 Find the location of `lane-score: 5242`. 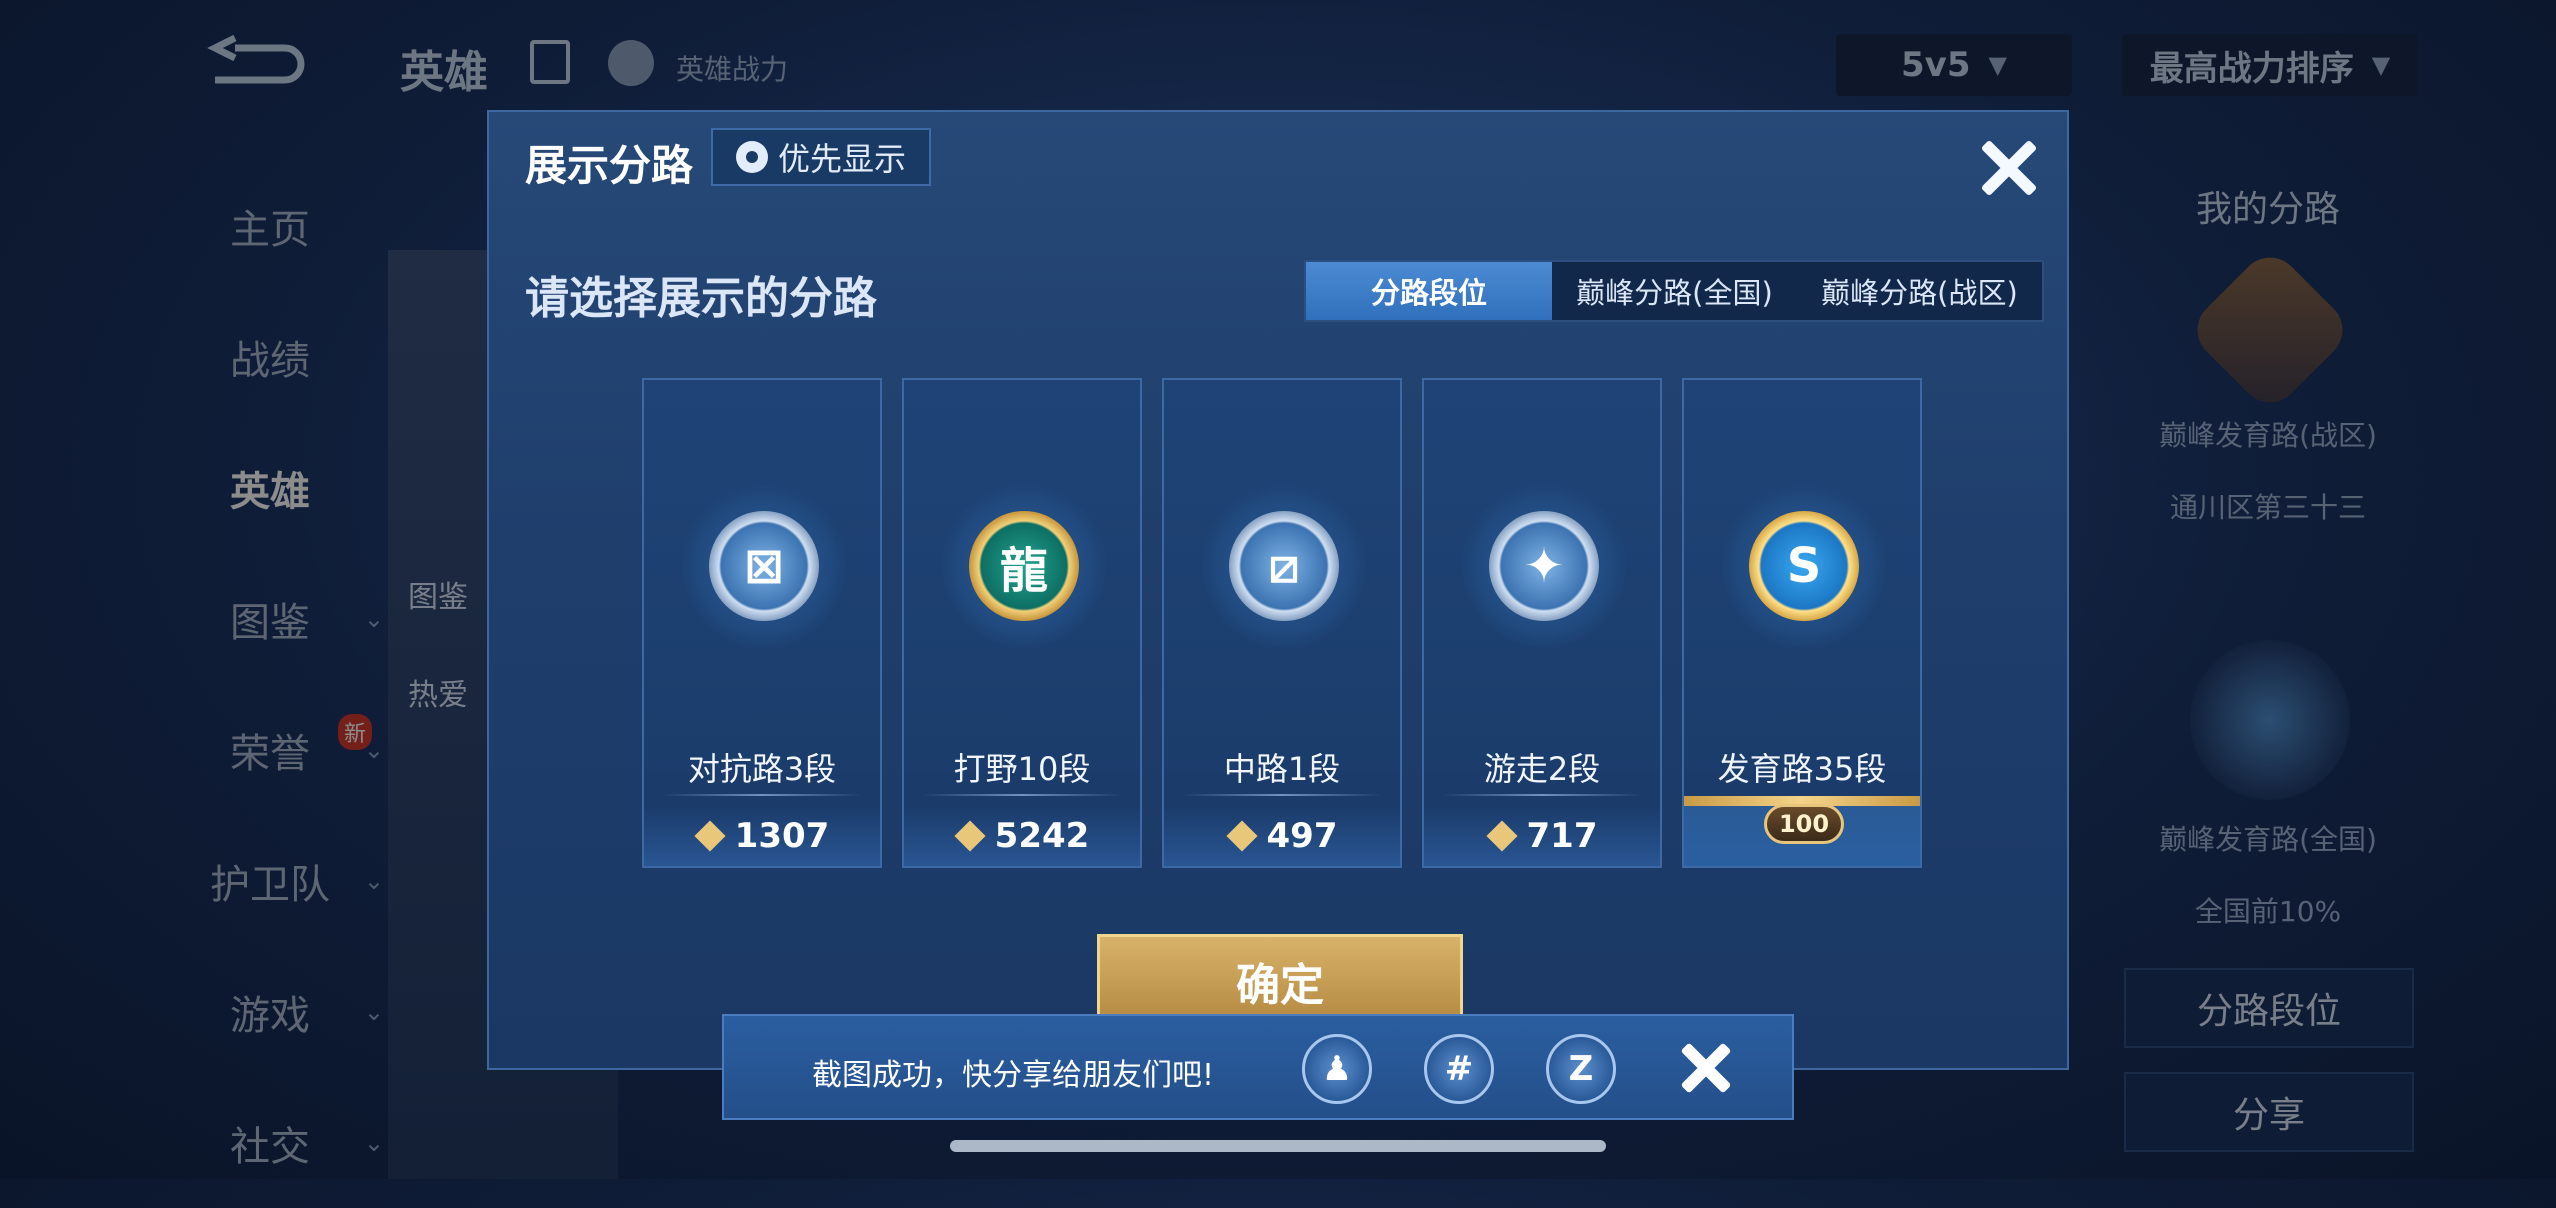

lane-score: 5242 is located at coordinates (1022, 836).